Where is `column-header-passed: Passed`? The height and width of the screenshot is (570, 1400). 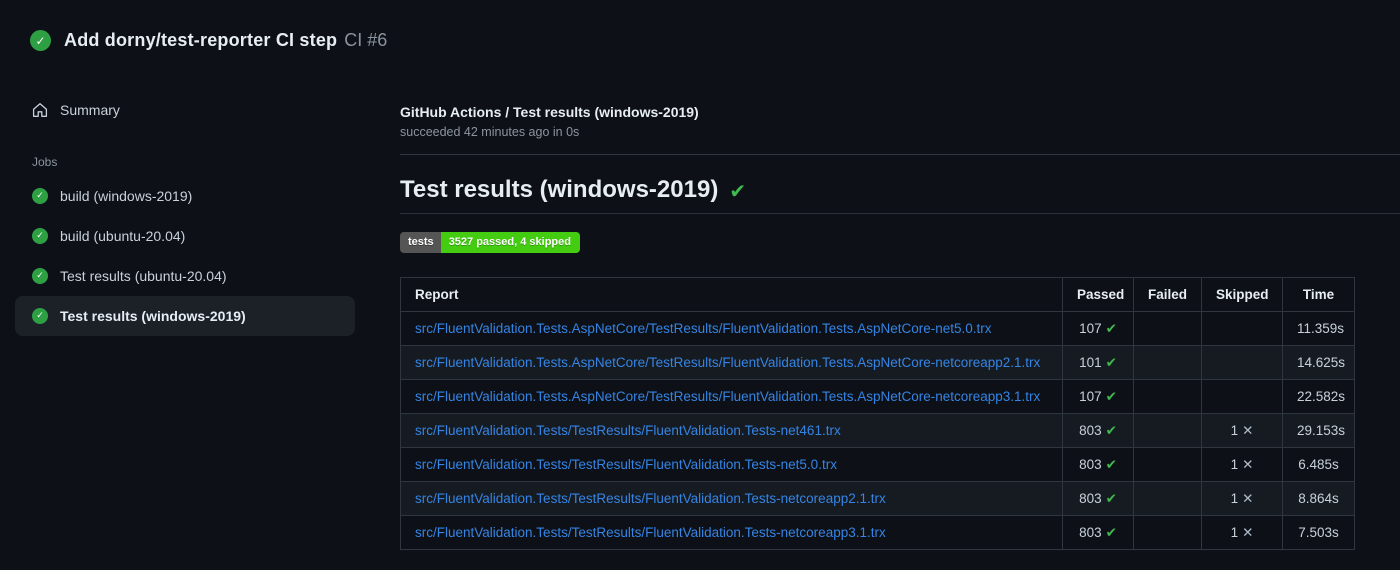
column-header-passed: Passed is located at coordinates (1098, 294).